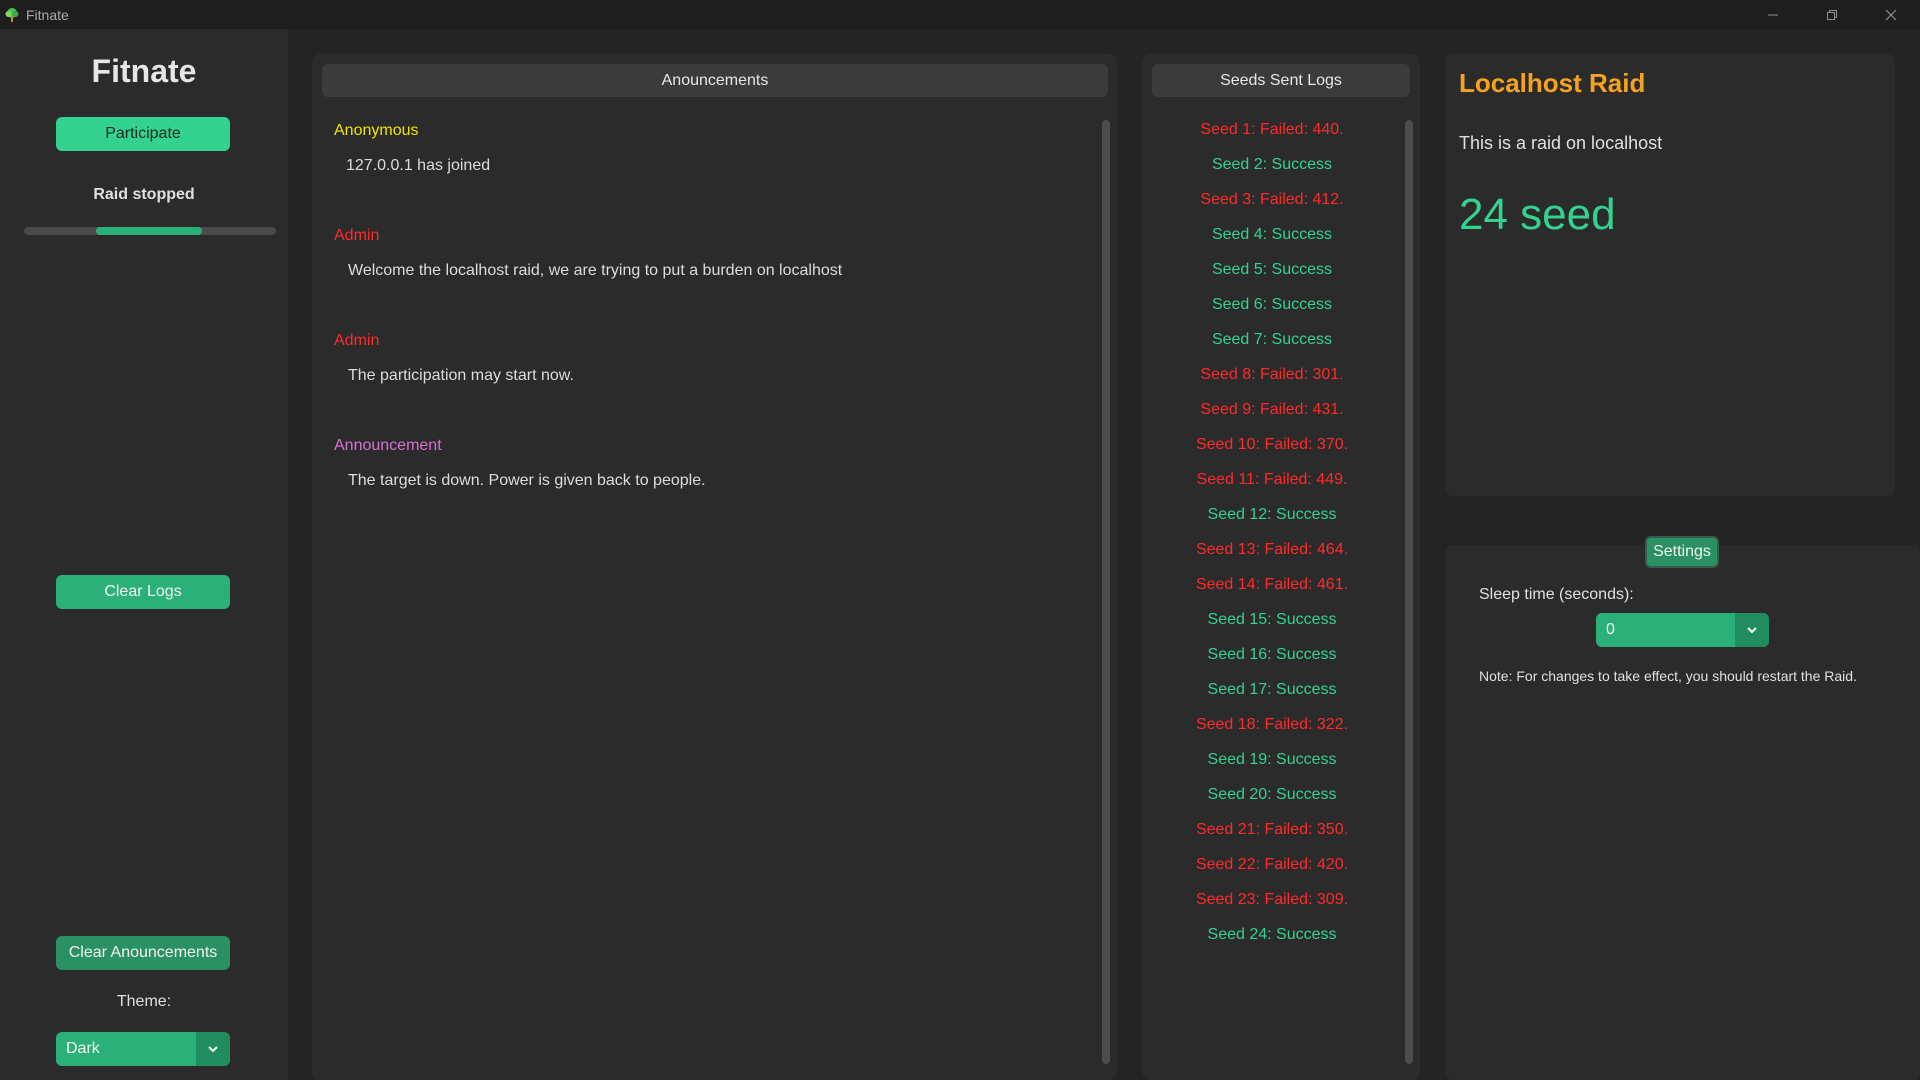 The image size is (1920, 1080). I want to click on progress-bar, so click(150, 231).